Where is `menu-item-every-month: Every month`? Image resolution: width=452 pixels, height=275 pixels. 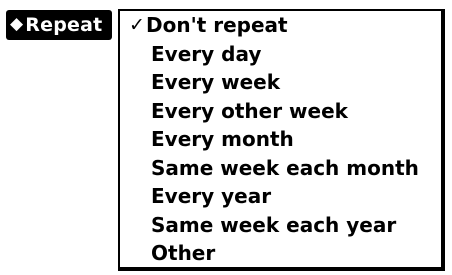 menu-item-every-month: Every month is located at coordinates (280, 139).